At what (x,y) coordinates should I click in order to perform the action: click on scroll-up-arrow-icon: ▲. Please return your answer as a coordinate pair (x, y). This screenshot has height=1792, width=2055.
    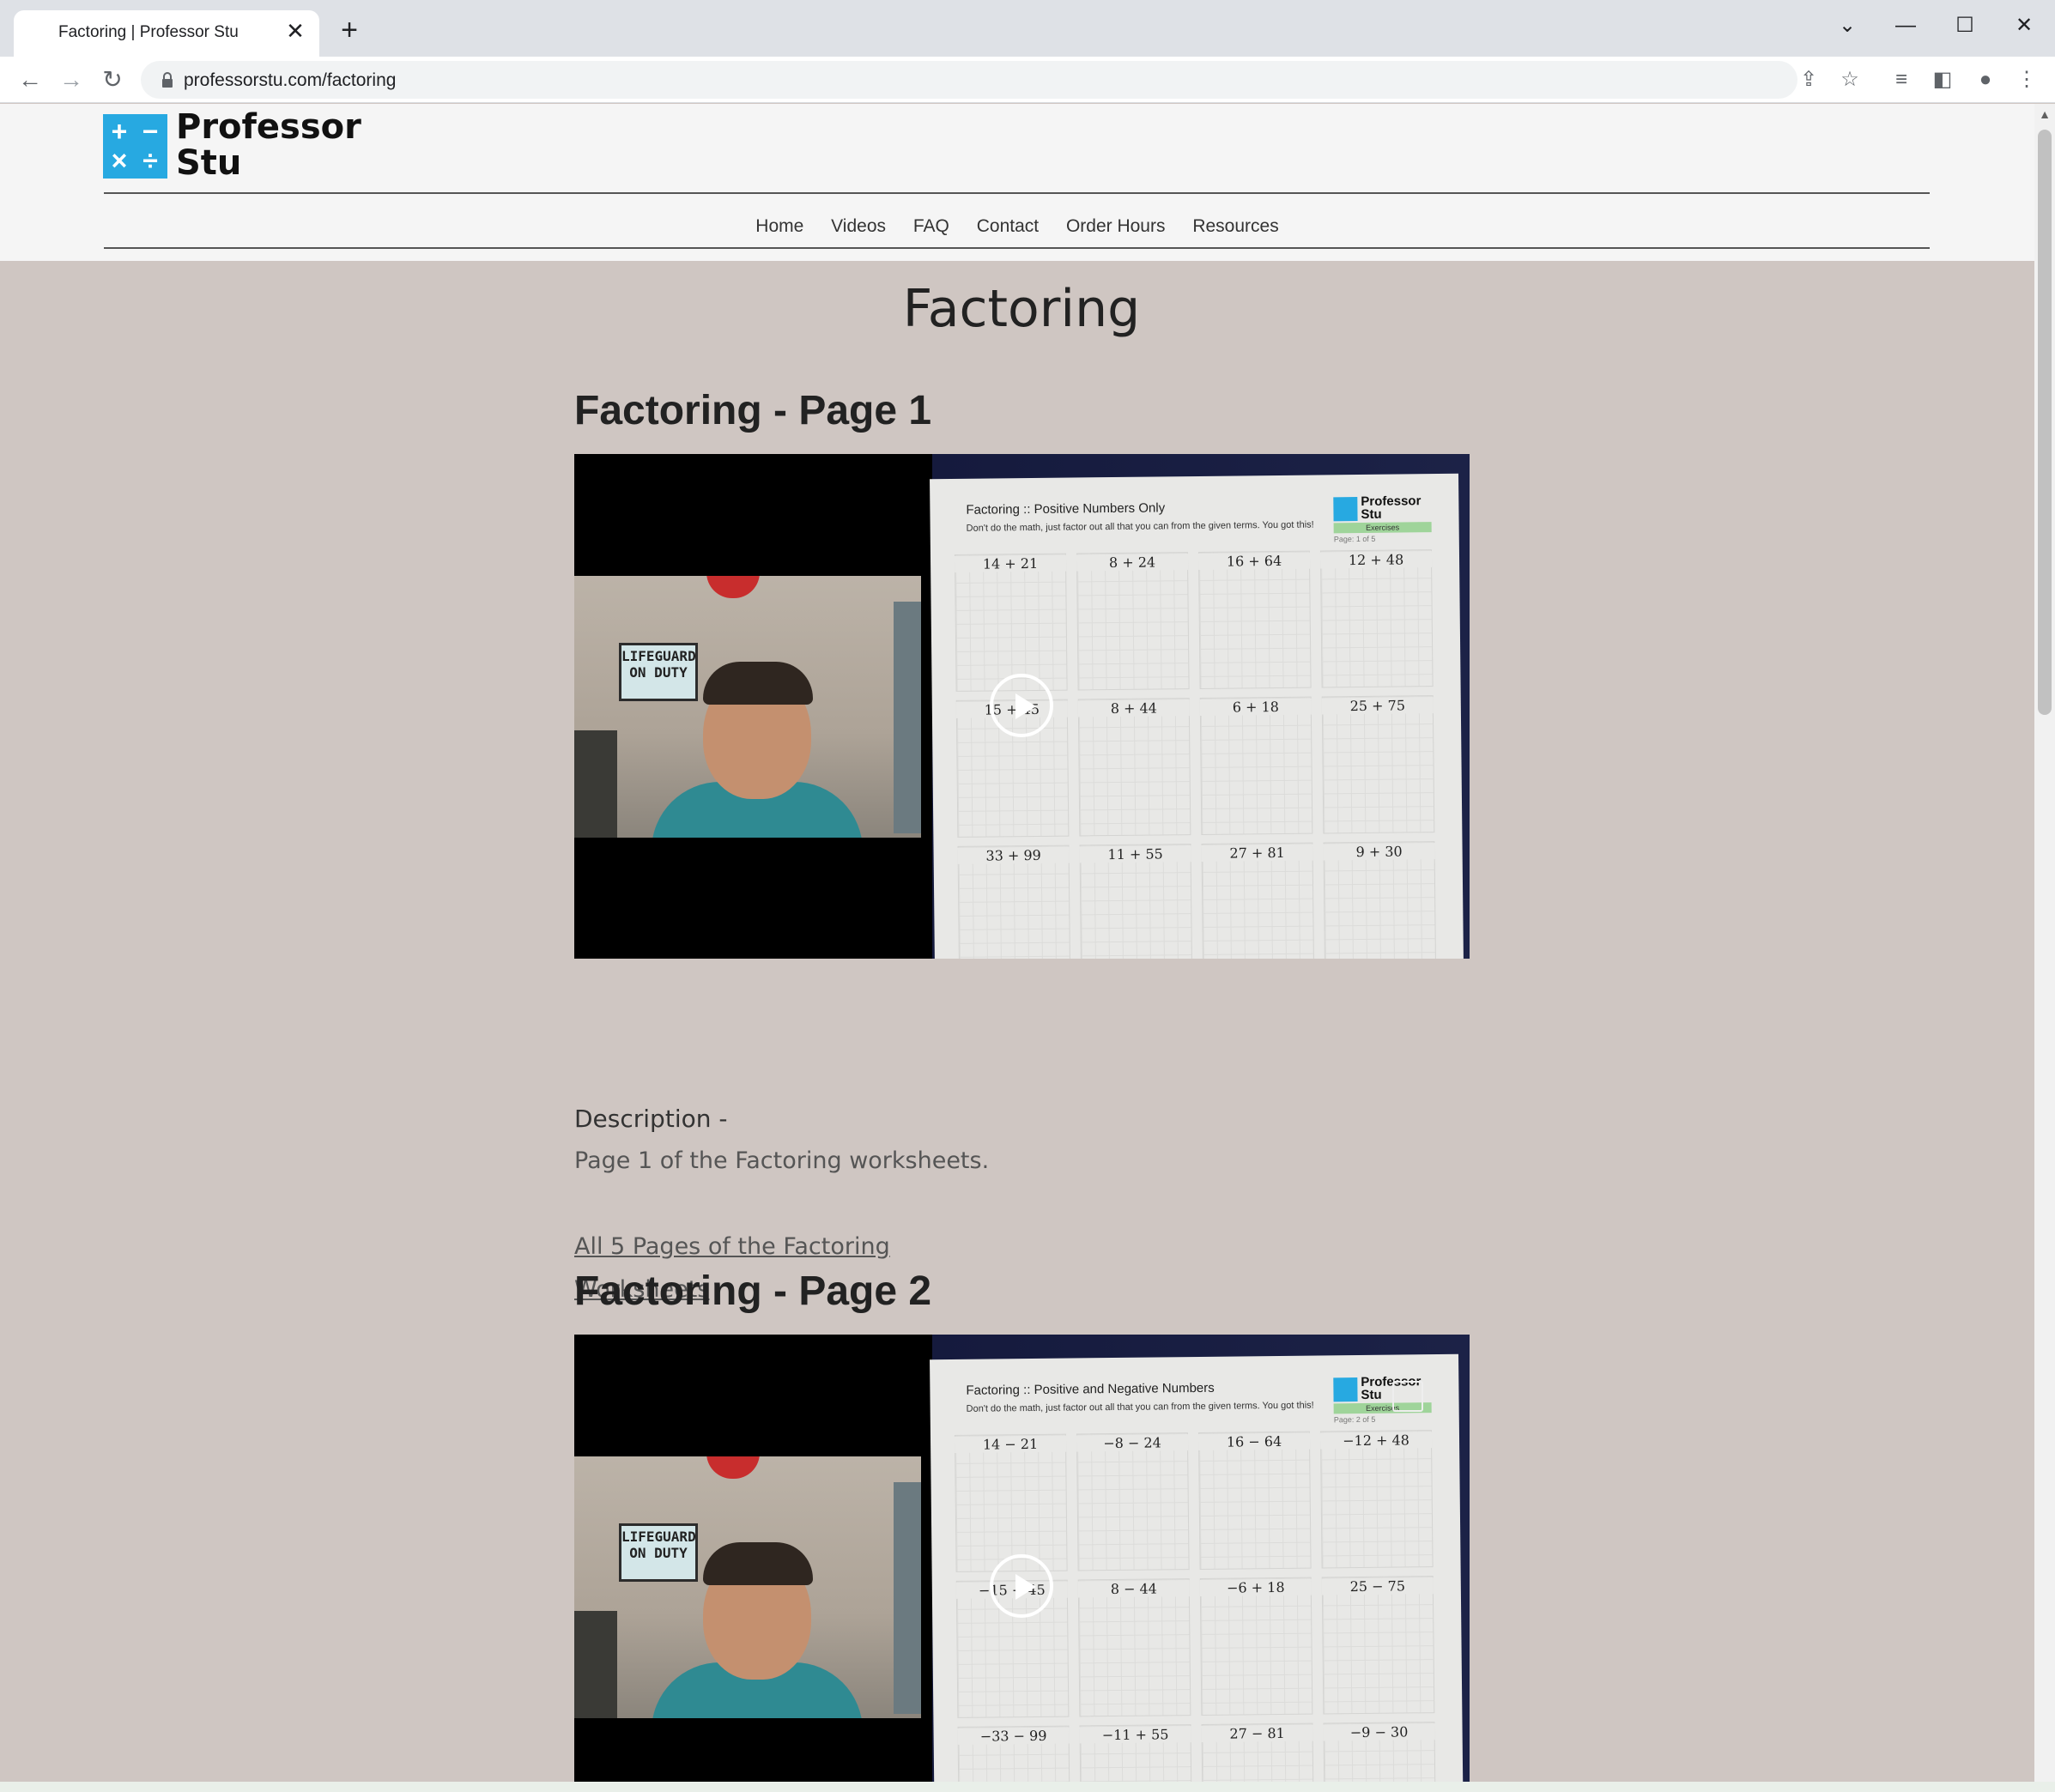
    Looking at the image, I should click on (2045, 114).